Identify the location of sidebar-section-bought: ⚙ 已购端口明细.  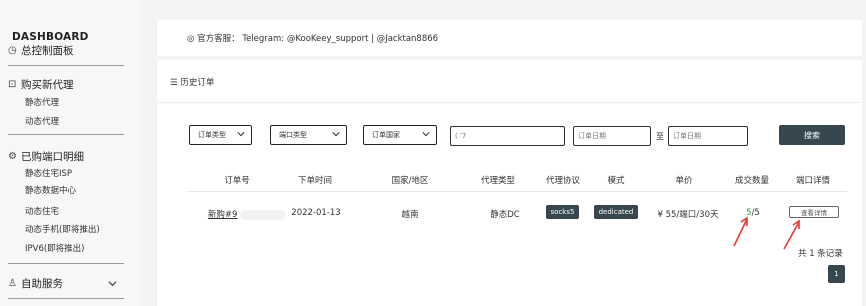
(46, 156).